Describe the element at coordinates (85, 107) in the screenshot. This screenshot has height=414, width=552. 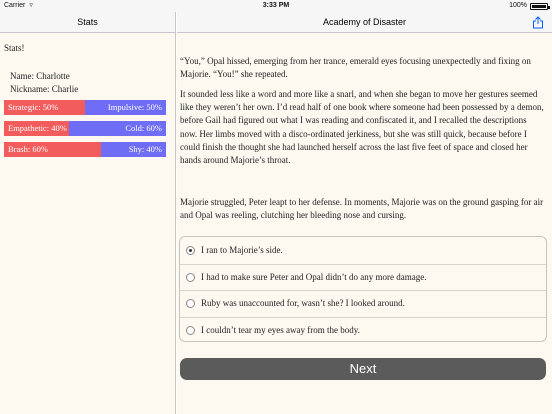
I see `stat-bar-strategic-impulsive: Strategic: 50% Impulsive: 50%` at that location.